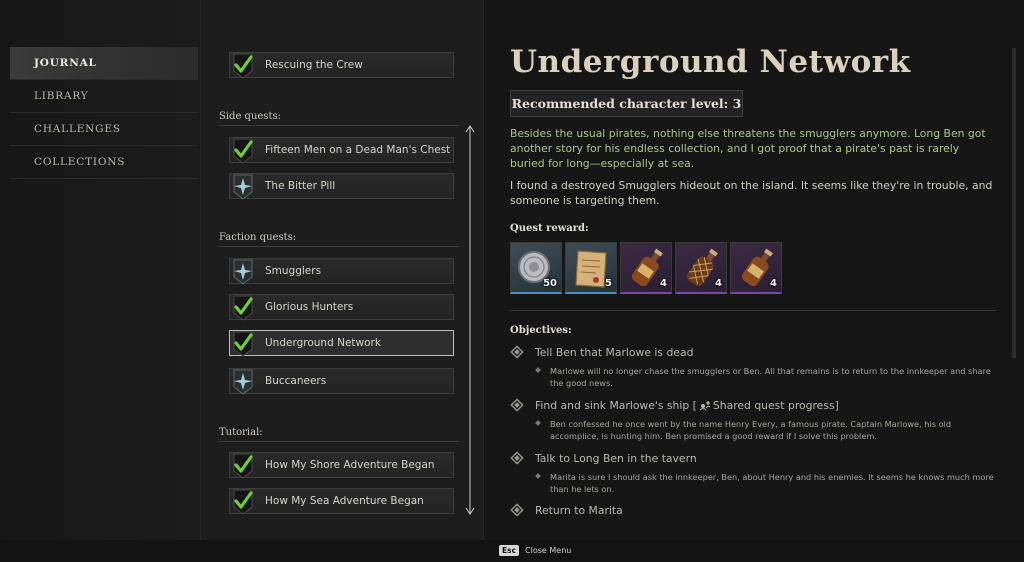  I want to click on quest-item-sea-adventure: How My Sea Adventure Began, so click(341, 501).